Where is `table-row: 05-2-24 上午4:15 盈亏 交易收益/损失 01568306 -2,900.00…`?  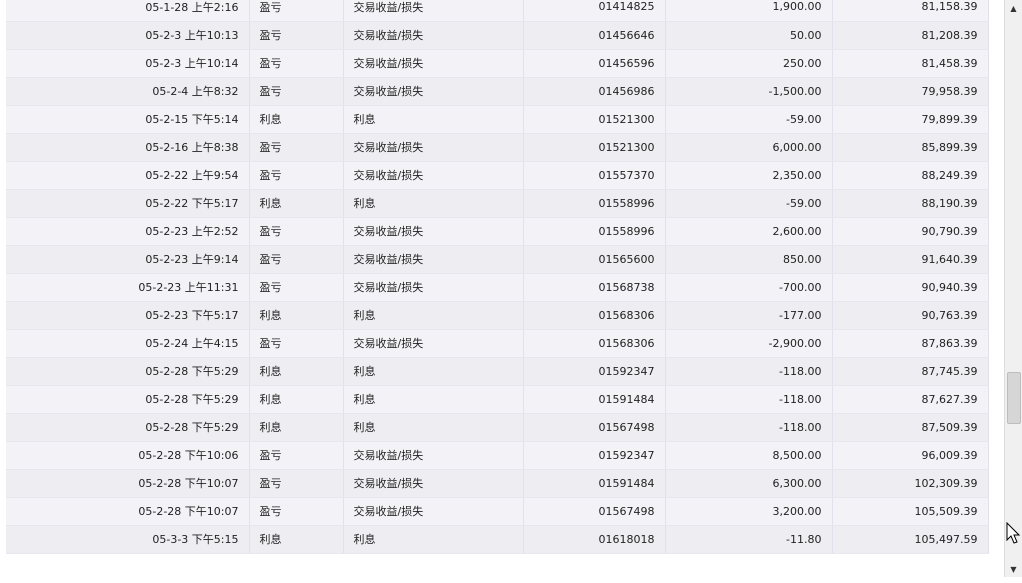
table-row: 05-2-24 上午4:15 盈亏 交易收益/损失 01568306 -2,900.00… is located at coordinates (497, 343).